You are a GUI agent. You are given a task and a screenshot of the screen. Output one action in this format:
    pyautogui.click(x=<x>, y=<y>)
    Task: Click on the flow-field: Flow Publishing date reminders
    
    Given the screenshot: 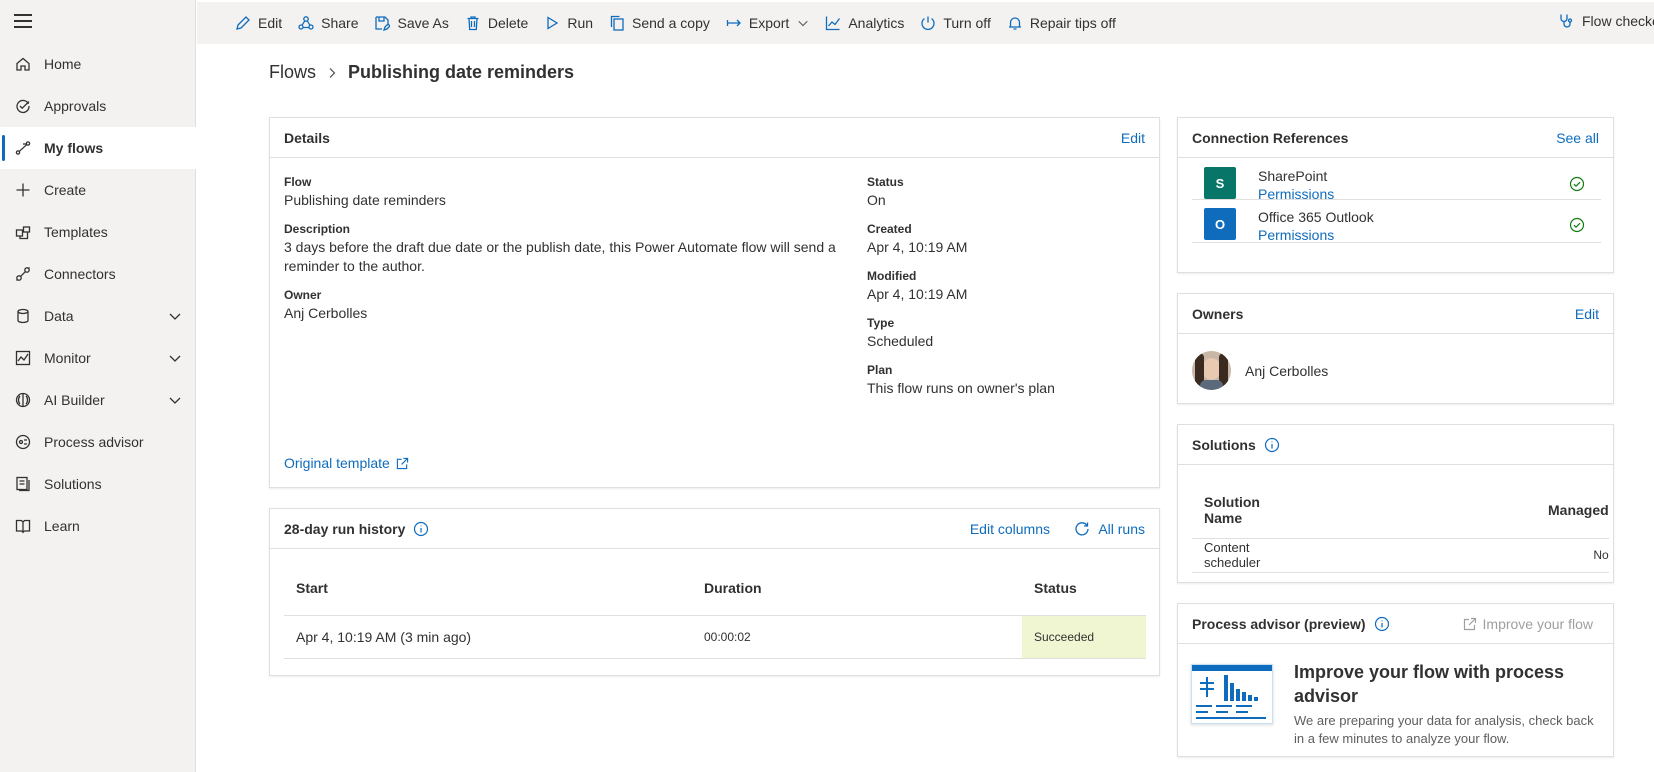 What is the action you would take?
    pyautogui.click(x=564, y=192)
    